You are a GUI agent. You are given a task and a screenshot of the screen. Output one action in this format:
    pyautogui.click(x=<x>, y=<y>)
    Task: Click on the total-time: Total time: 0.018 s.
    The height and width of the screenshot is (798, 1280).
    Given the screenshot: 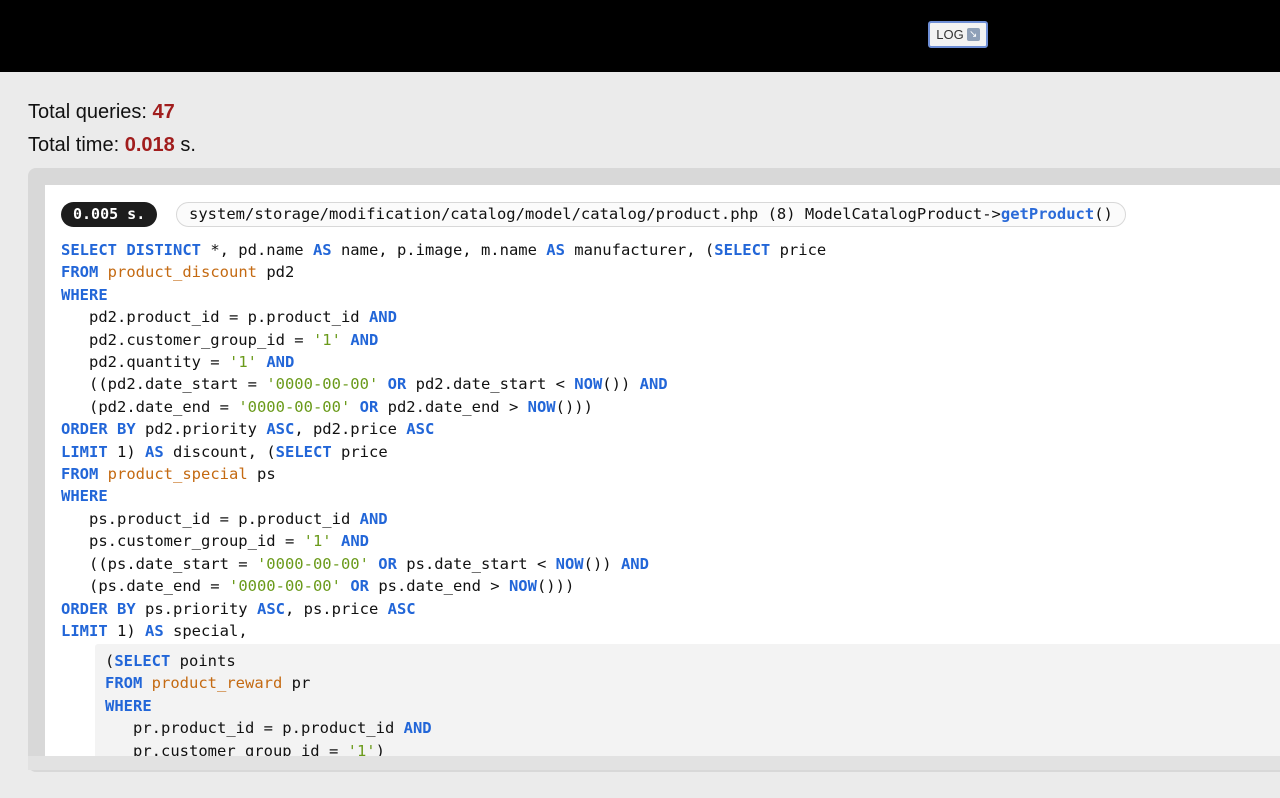 What is the action you would take?
    pyautogui.click(x=112, y=146)
    